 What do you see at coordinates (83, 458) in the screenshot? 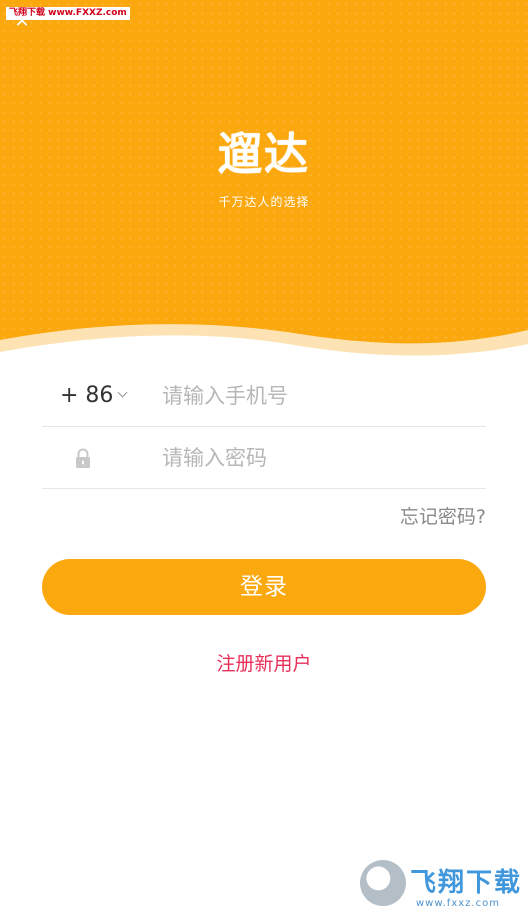
I see `lock-icon` at bounding box center [83, 458].